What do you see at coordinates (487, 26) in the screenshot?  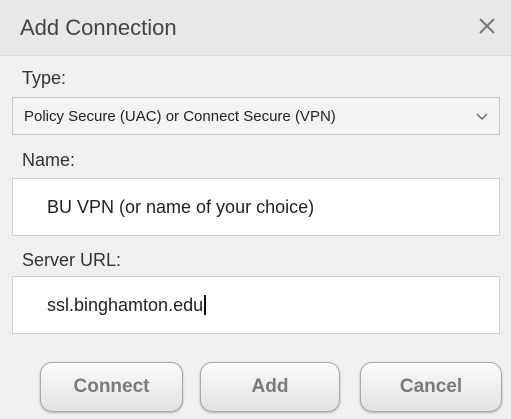 I see `close-icon` at bounding box center [487, 26].